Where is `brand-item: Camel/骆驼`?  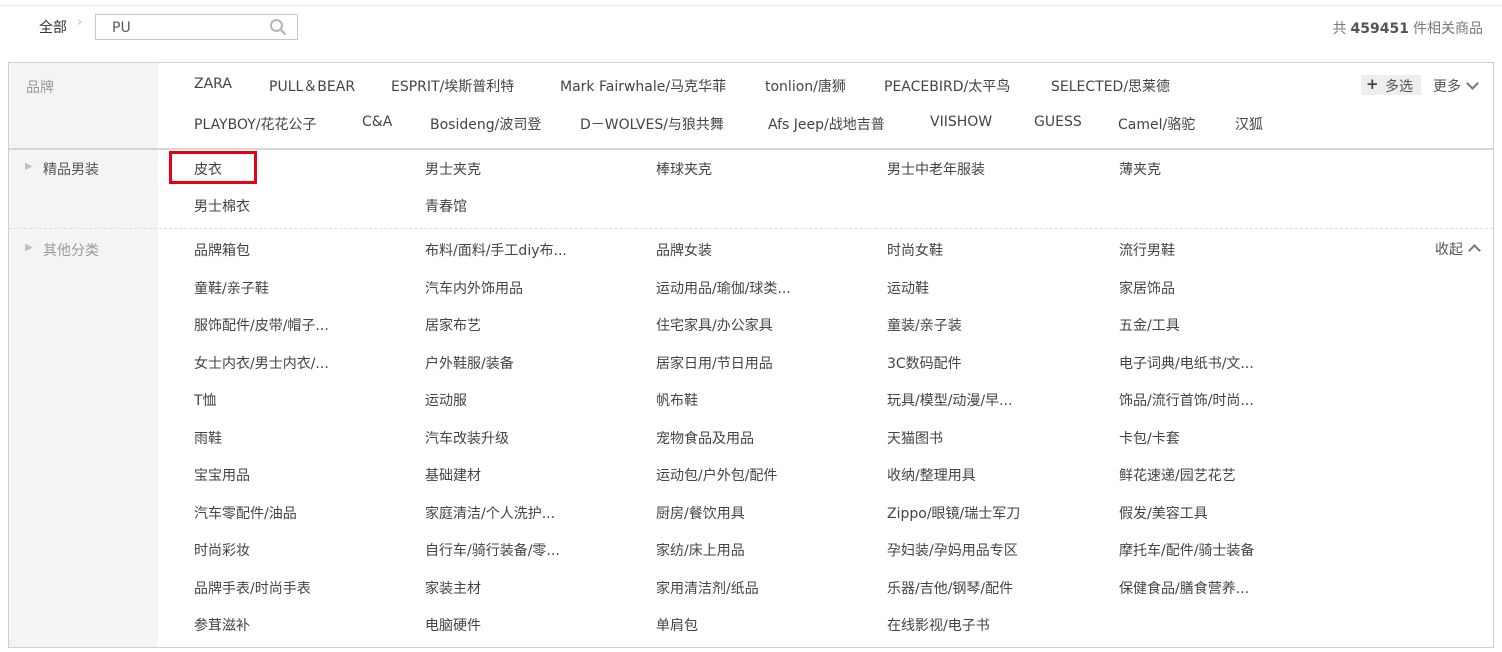
brand-item: Camel/骆驼 is located at coordinates (1156, 124).